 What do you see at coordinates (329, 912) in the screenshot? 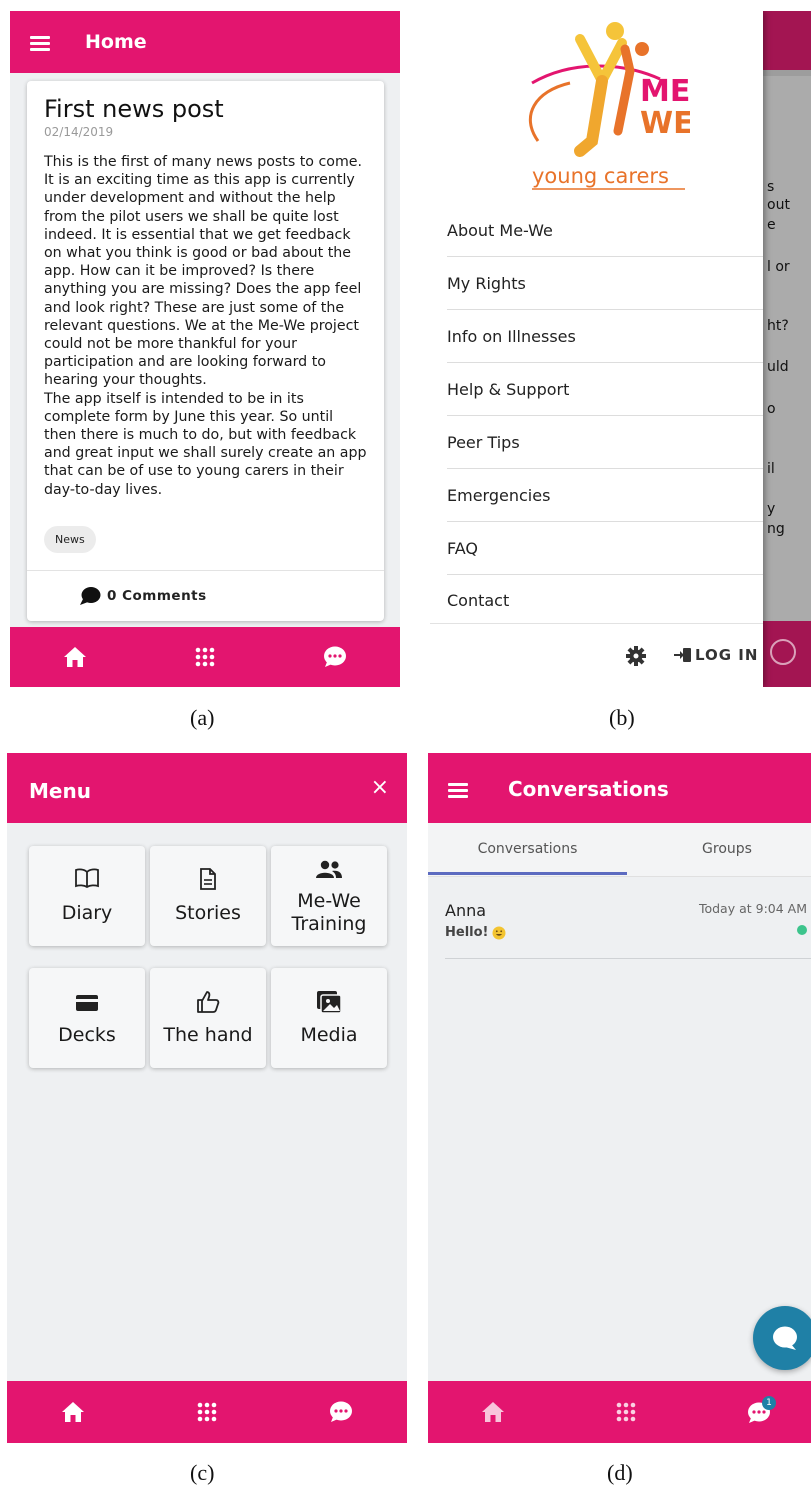
I see `tile-label: Me-We Training` at bounding box center [329, 912].